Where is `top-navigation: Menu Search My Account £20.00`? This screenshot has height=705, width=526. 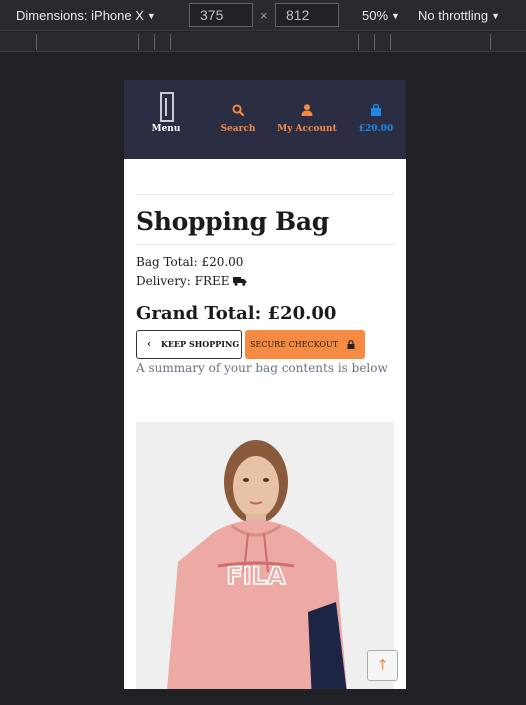
top-navigation: Menu Search My Account £20.00 is located at coordinates (265, 119).